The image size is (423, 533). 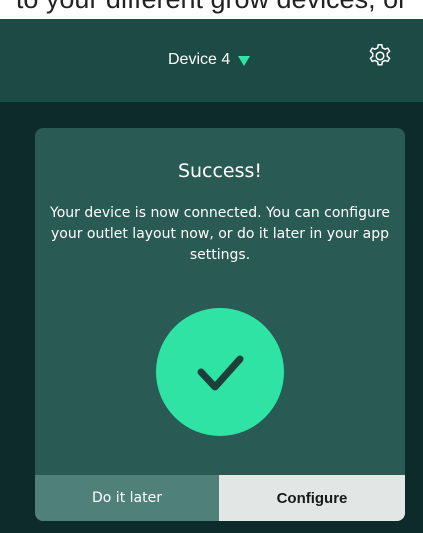 I want to click on cropped-background-text-strip: to your different grow devices, or, so click(x=211, y=9).